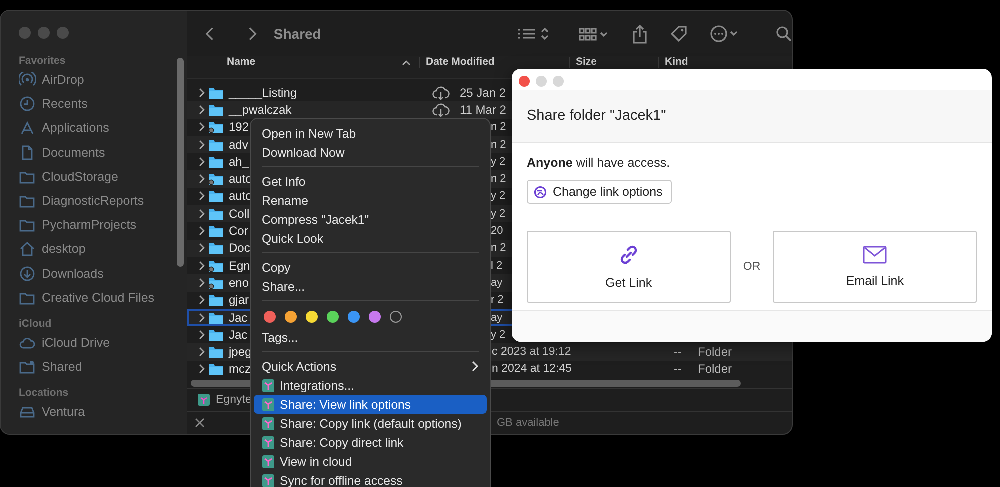  What do you see at coordinates (303, 62) in the screenshot?
I see `column-header: Name` at bounding box center [303, 62].